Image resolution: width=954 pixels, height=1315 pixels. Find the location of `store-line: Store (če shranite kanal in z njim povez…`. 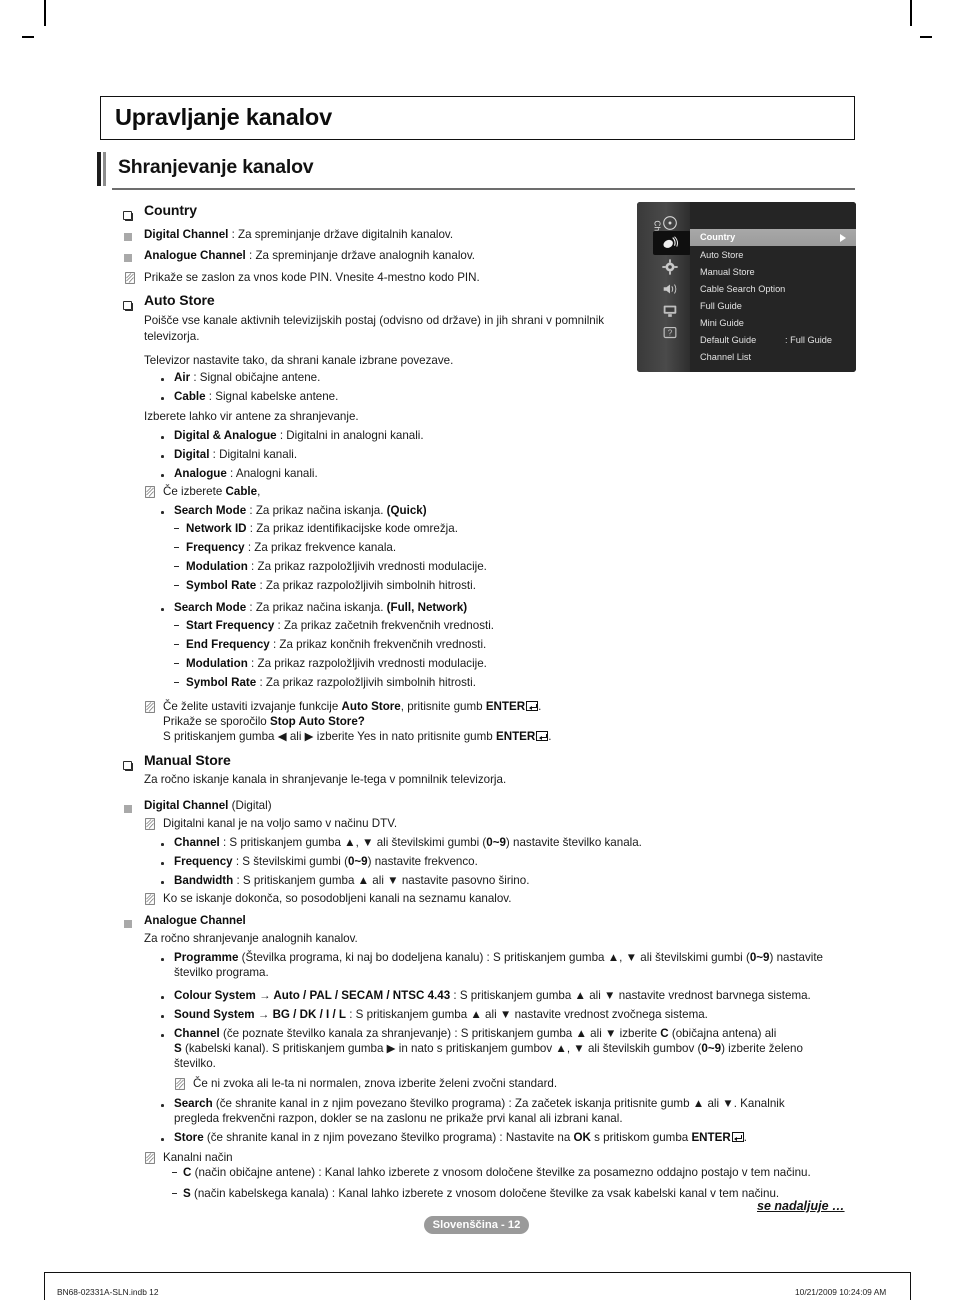

store-line: Store (če shranite kanal in z njim povez… is located at coordinates (460, 1137).